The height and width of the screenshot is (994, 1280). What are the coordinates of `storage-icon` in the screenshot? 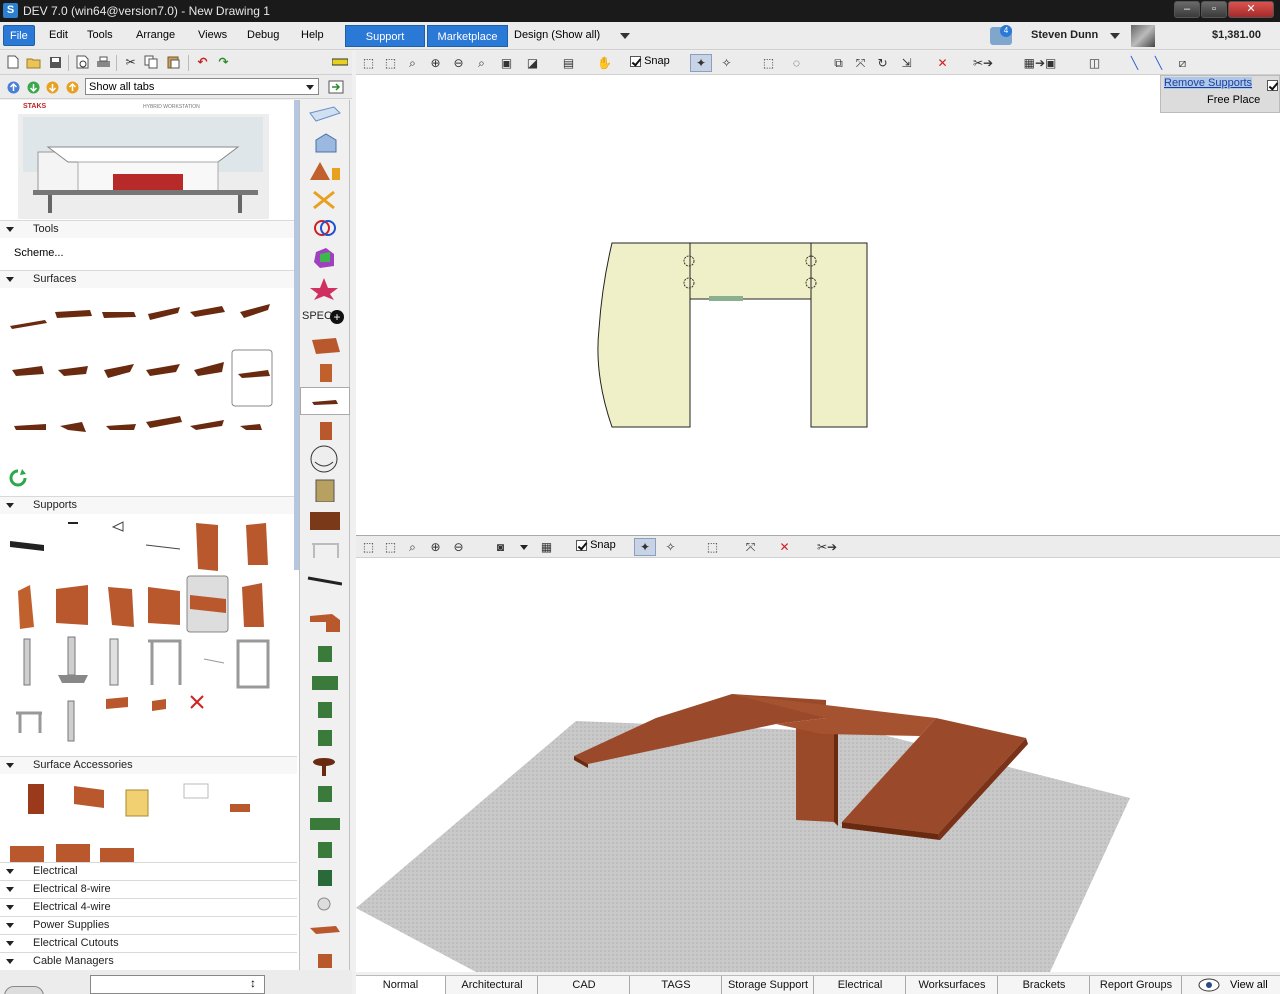 It's located at (324, 490).